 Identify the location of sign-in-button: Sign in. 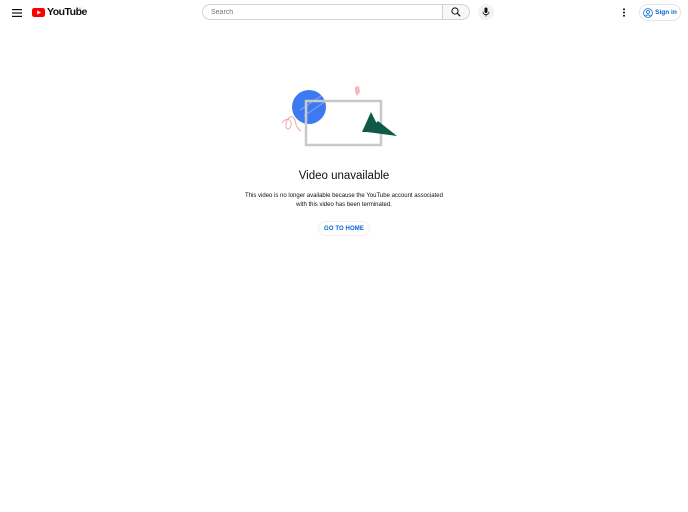
(660, 12).